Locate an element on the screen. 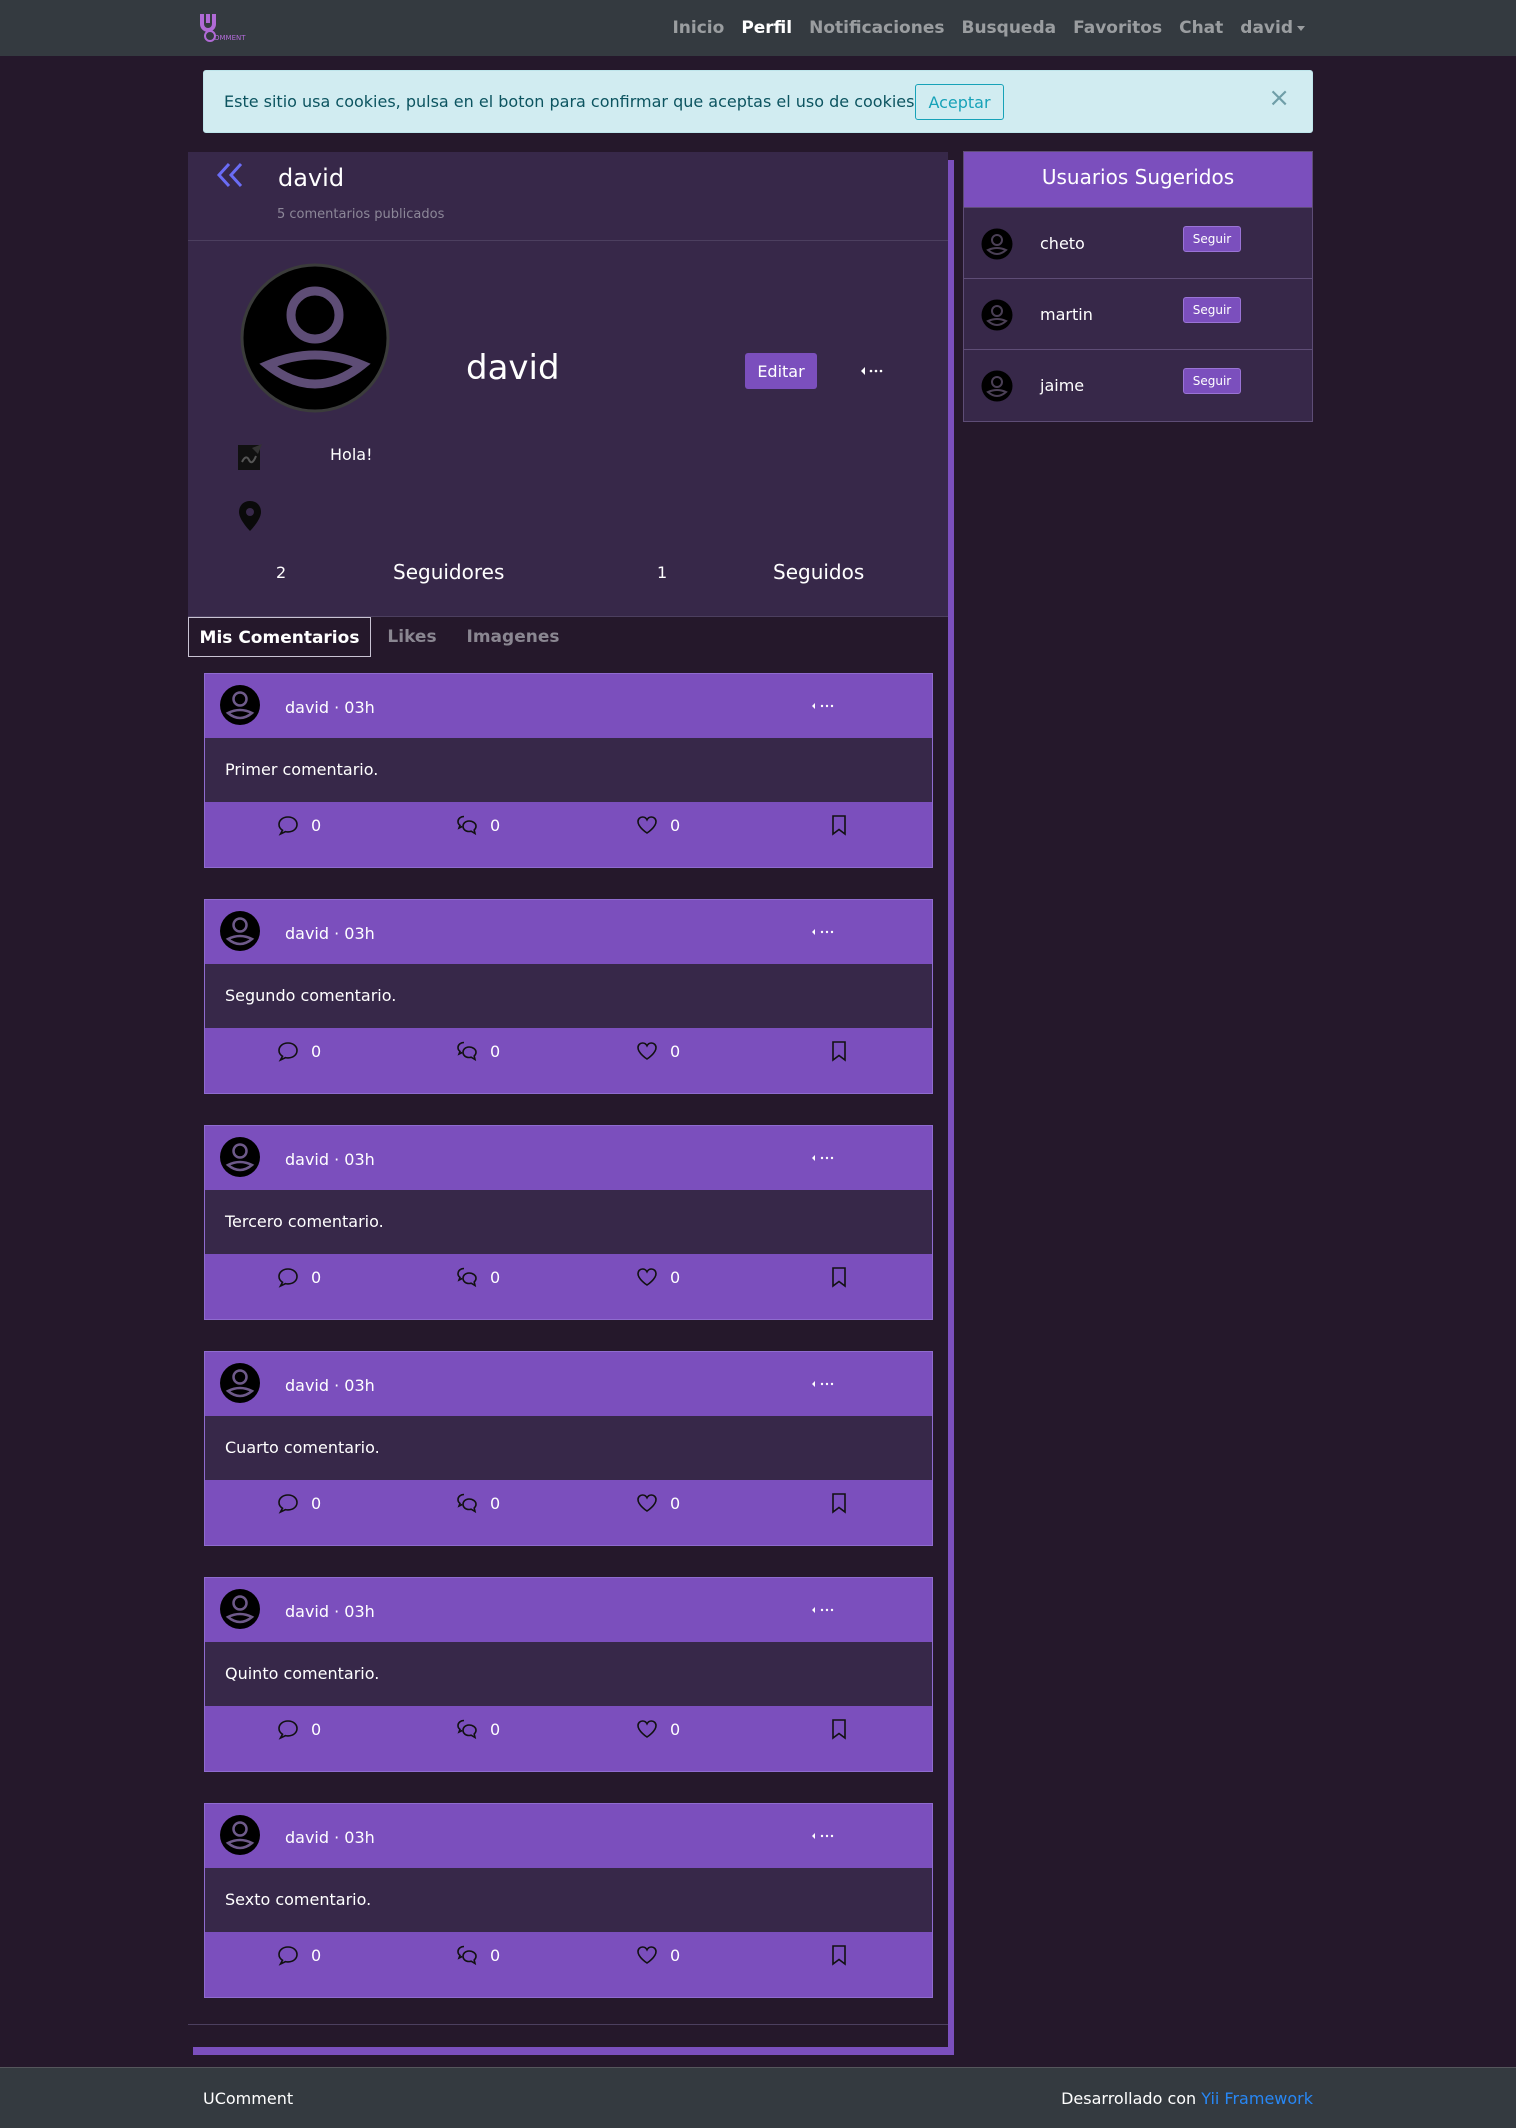 The width and height of the screenshot is (1516, 2128). suggested-user-name: jaime is located at coordinates (1062, 385).